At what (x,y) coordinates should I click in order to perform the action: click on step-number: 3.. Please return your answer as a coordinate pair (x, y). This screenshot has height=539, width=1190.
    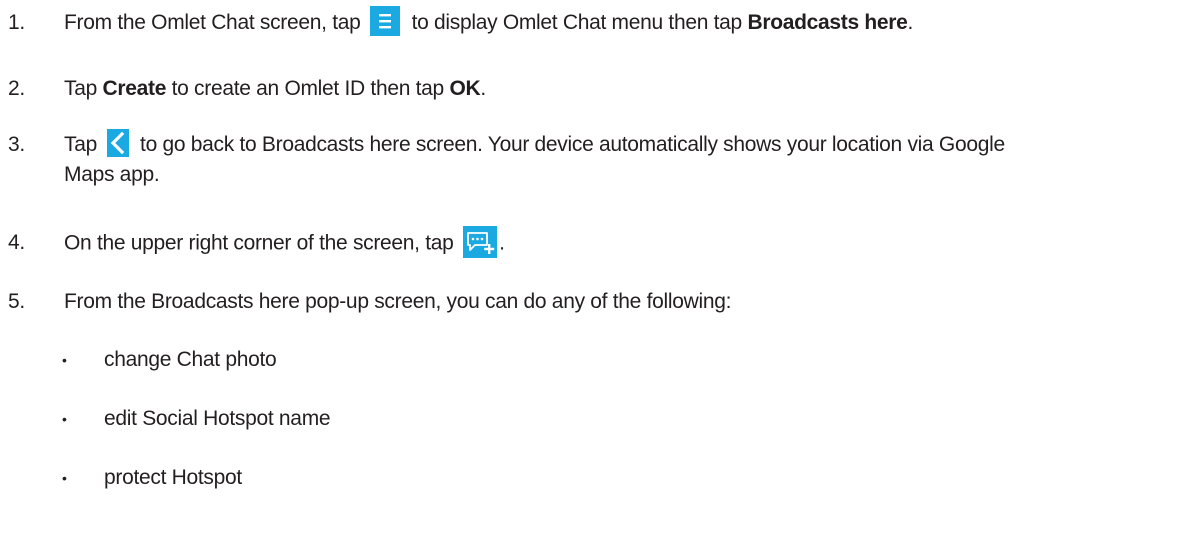
    Looking at the image, I should click on (16, 144).